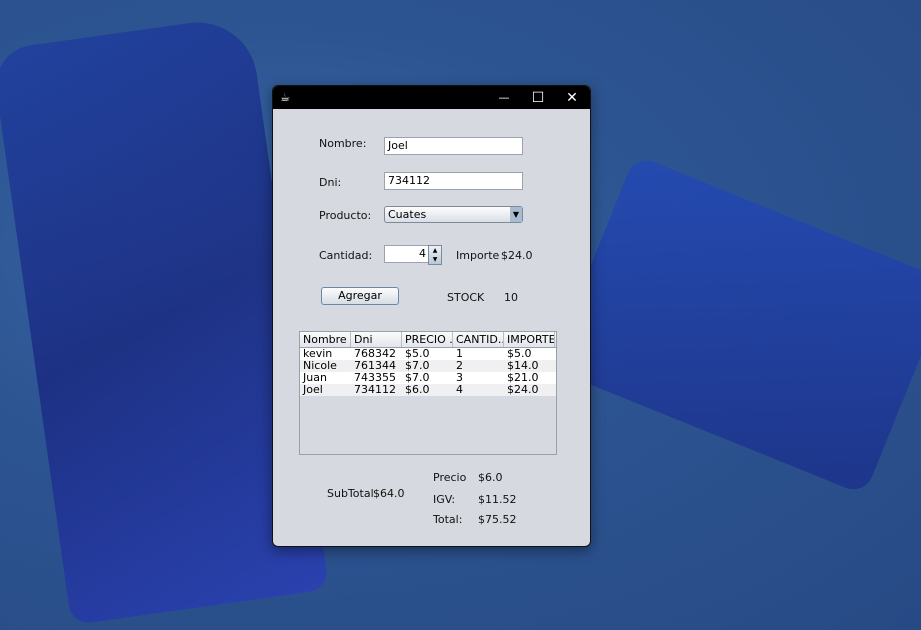 Image resolution: width=921 pixels, height=630 pixels. I want to click on producto-select: Cuates ▼, so click(453, 214).